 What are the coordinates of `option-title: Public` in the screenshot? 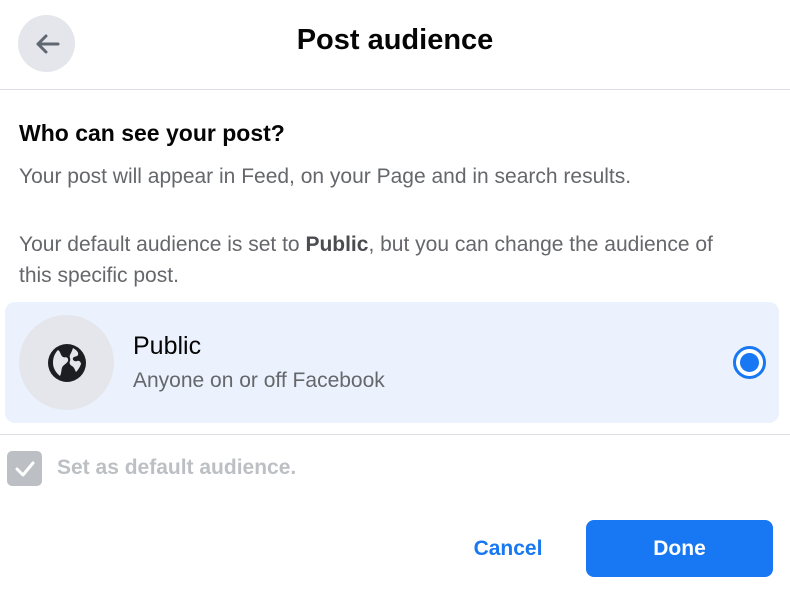 It's located at (167, 346).